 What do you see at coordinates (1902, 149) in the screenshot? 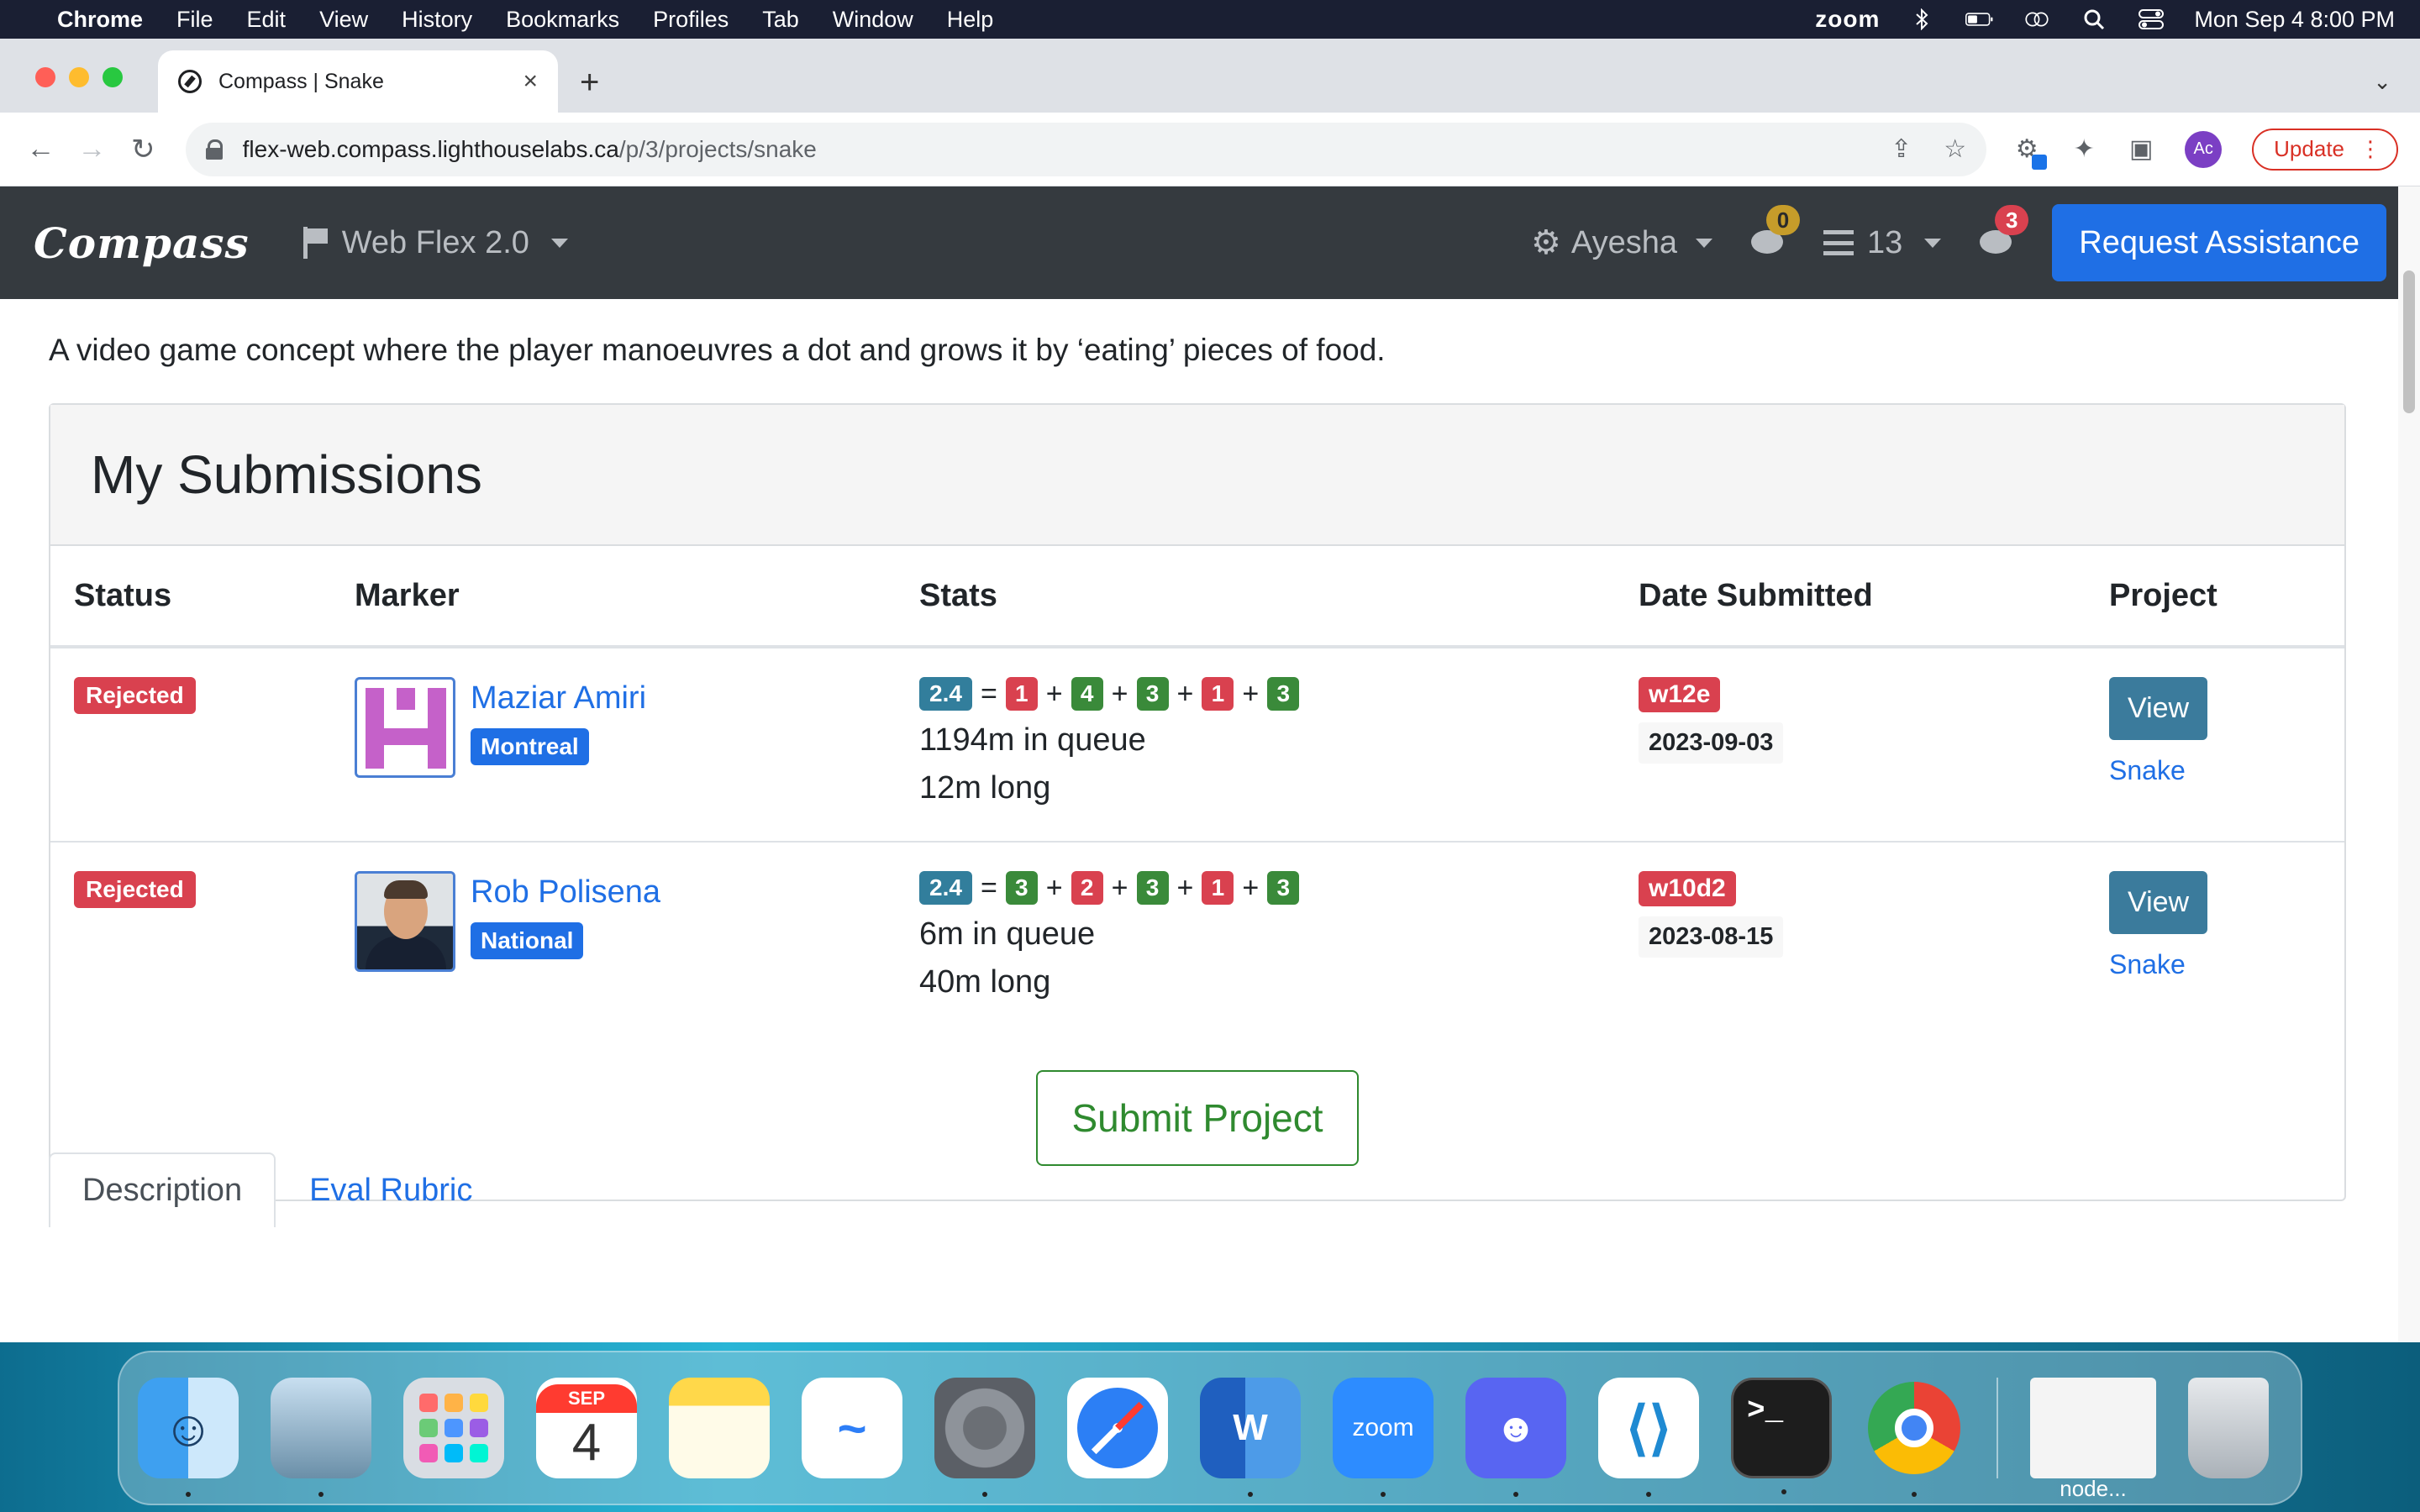
I see `share-icon: ⇪` at bounding box center [1902, 149].